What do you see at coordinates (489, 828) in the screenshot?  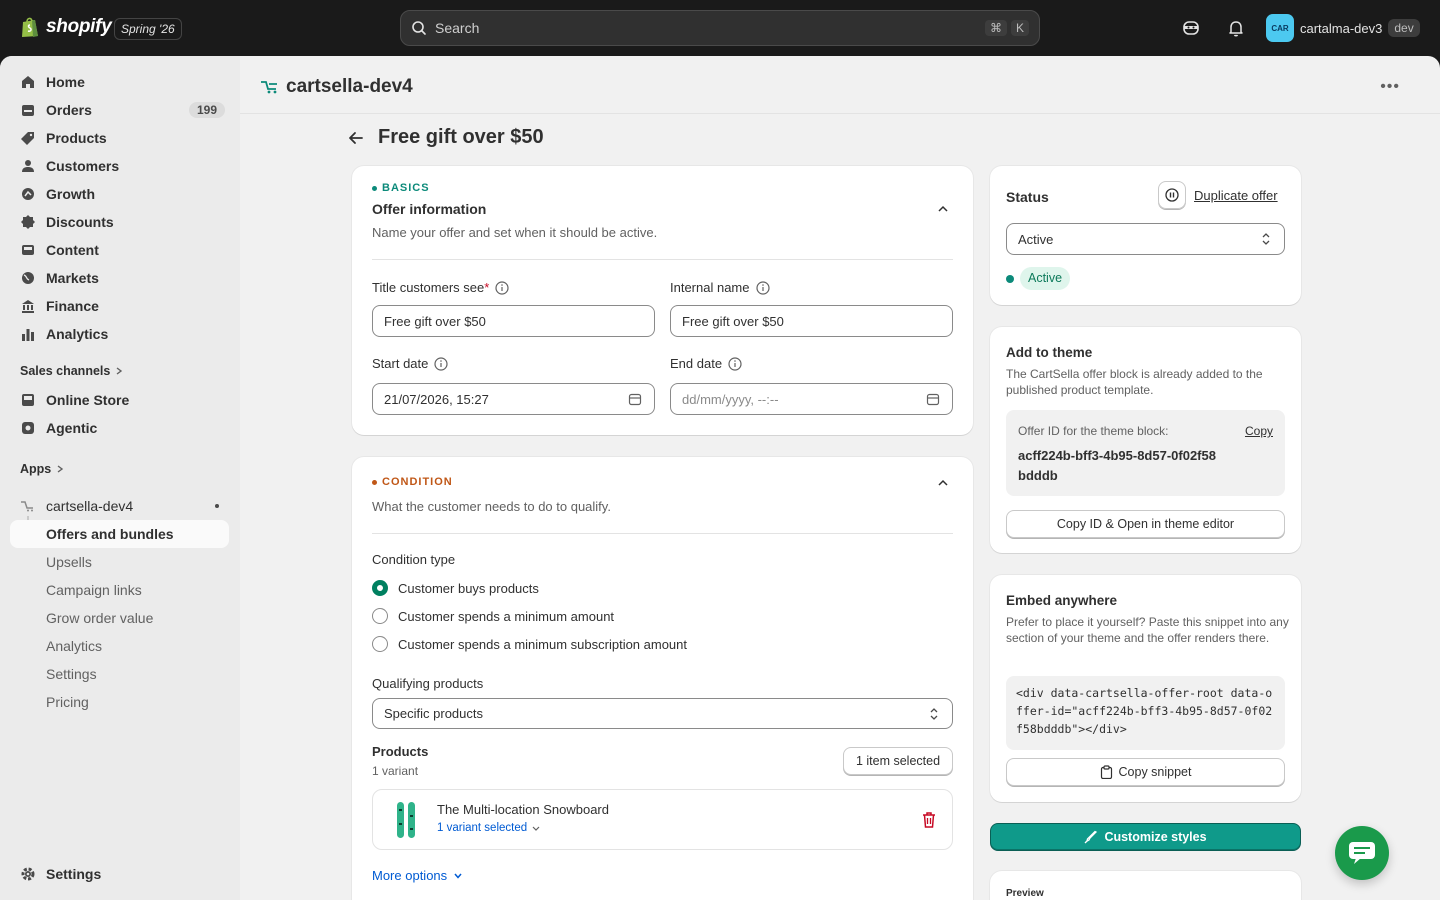 I see `variant-selector: 1 variant selected` at bounding box center [489, 828].